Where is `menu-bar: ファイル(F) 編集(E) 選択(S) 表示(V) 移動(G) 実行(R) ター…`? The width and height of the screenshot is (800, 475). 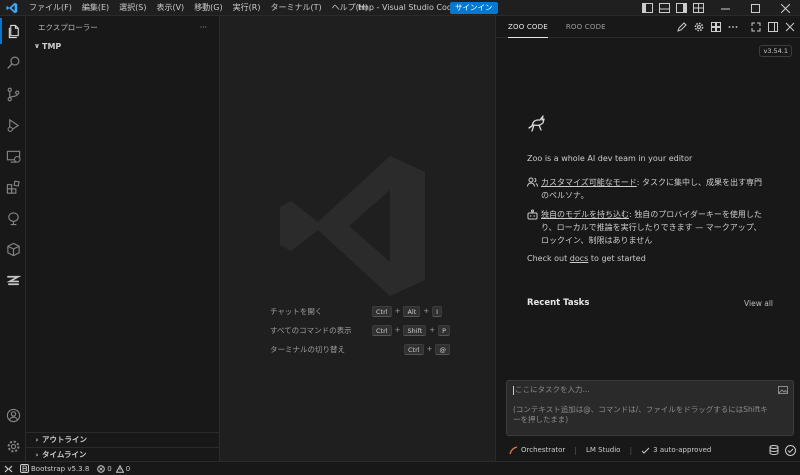 menu-bar: ファイル(F) 編集(E) 選択(S) 表示(V) 移動(G) 実行(R) ター… is located at coordinates (198, 8).